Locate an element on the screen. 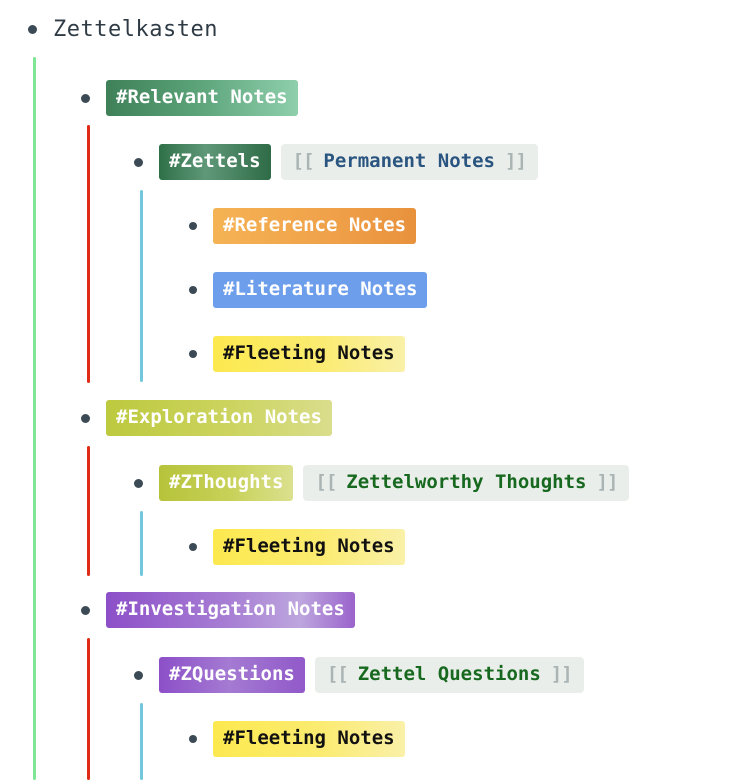 Image resolution: width=736 pixels, height=780 pixels. outline-item-fleeting-notes-3: #Fleeting Notes is located at coordinates (297, 739).